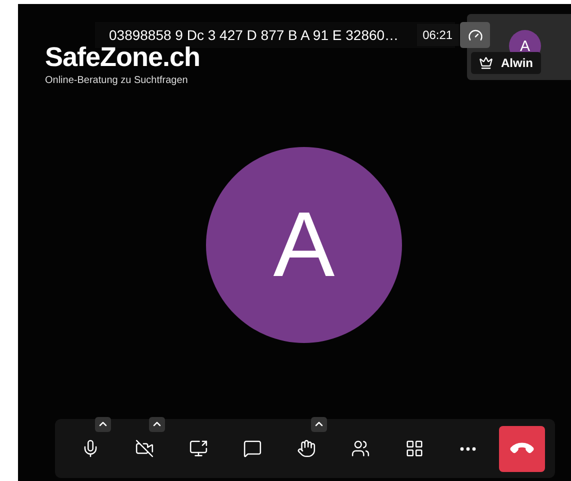 Image resolution: width=571 pixels, height=481 pixels. What do you see at coordinates (304, 245) in the screenshot?
I see `speaker-avatar: A` at bounding box center [304, 245].